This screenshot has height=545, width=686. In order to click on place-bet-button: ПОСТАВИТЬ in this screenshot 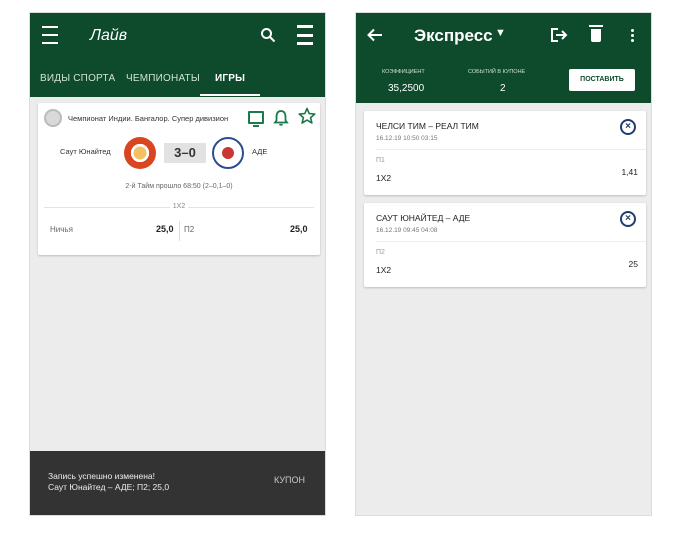, I will do `click(602, 80)`.